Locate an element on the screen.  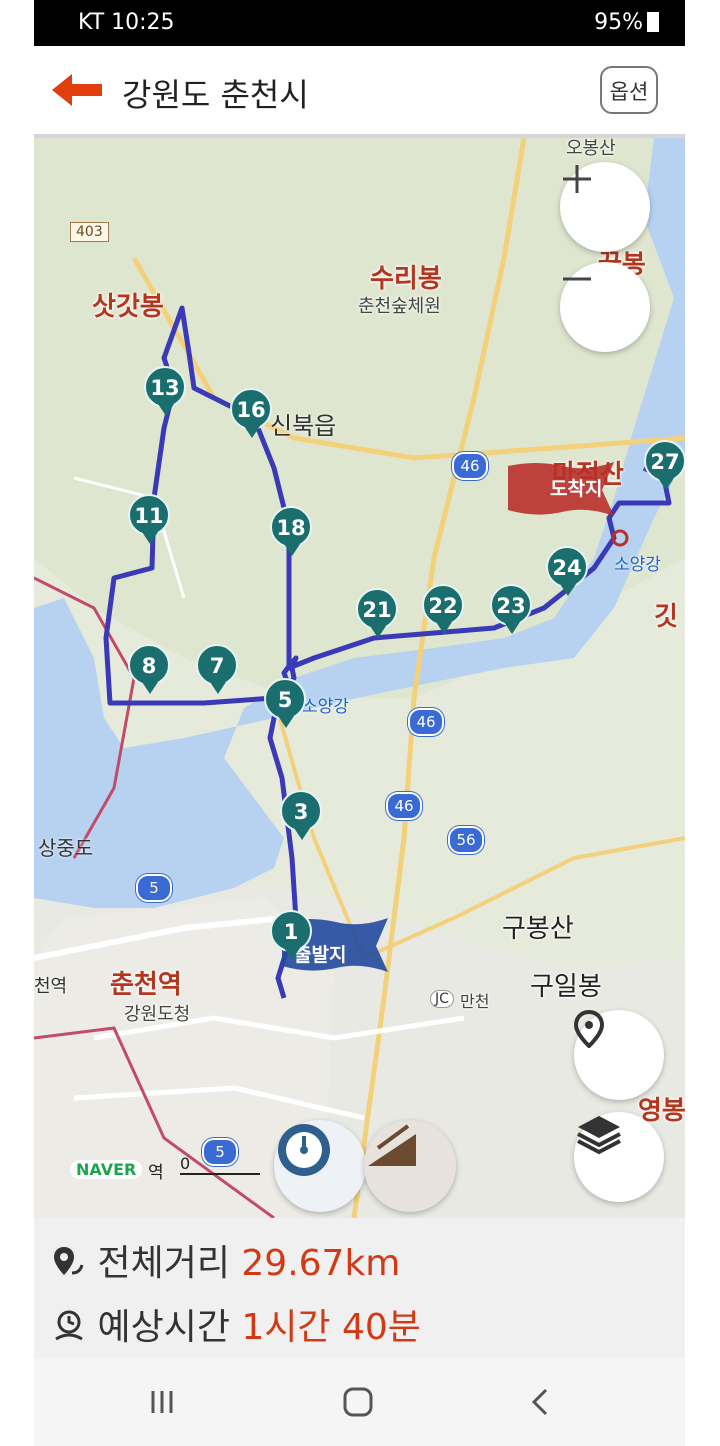
home-icon is located at coordinates (358, 1402).